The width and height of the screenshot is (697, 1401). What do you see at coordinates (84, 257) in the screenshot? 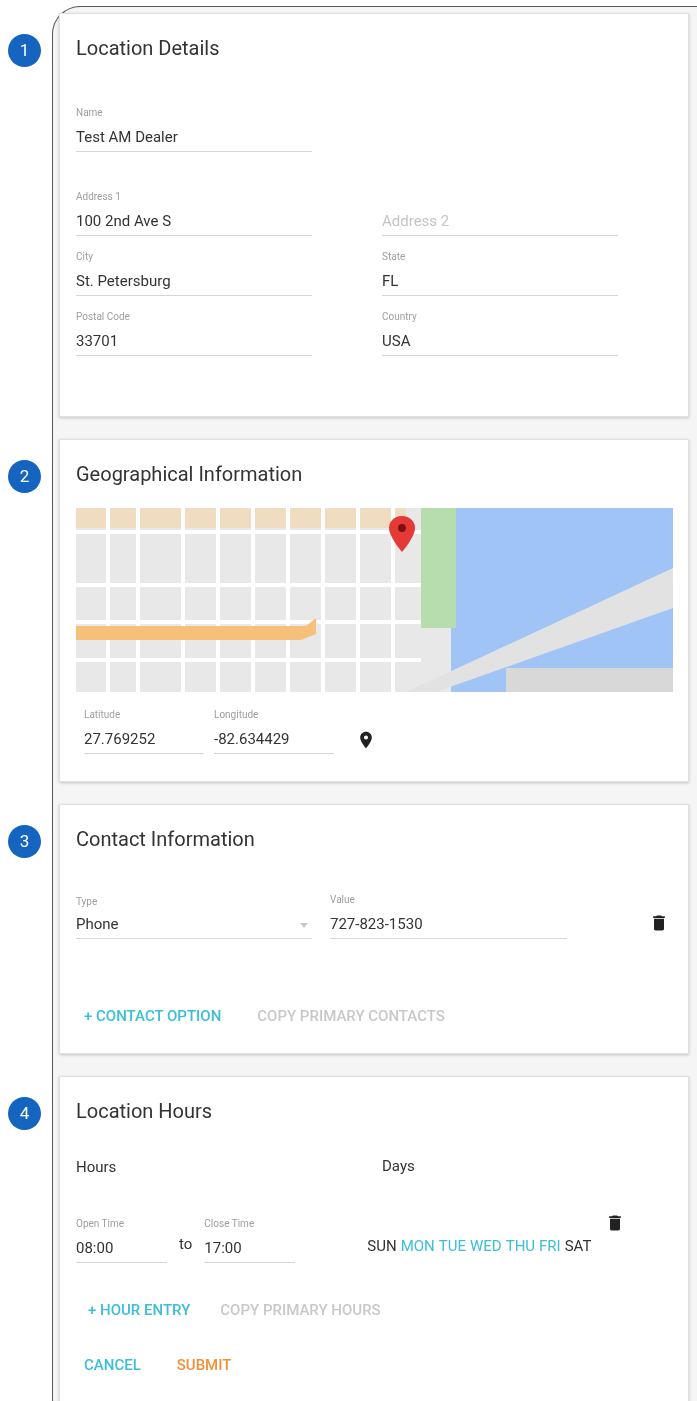
I see `field-label: City` at bounding box center [84, 257].